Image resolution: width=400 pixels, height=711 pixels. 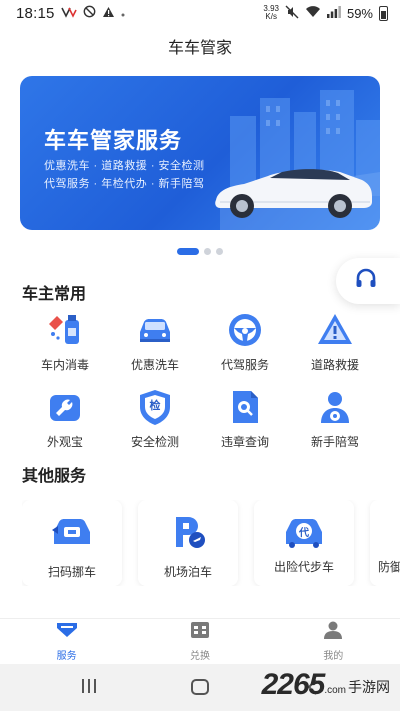 I want to click on car-wash-icon, so click(x=155, y=330).